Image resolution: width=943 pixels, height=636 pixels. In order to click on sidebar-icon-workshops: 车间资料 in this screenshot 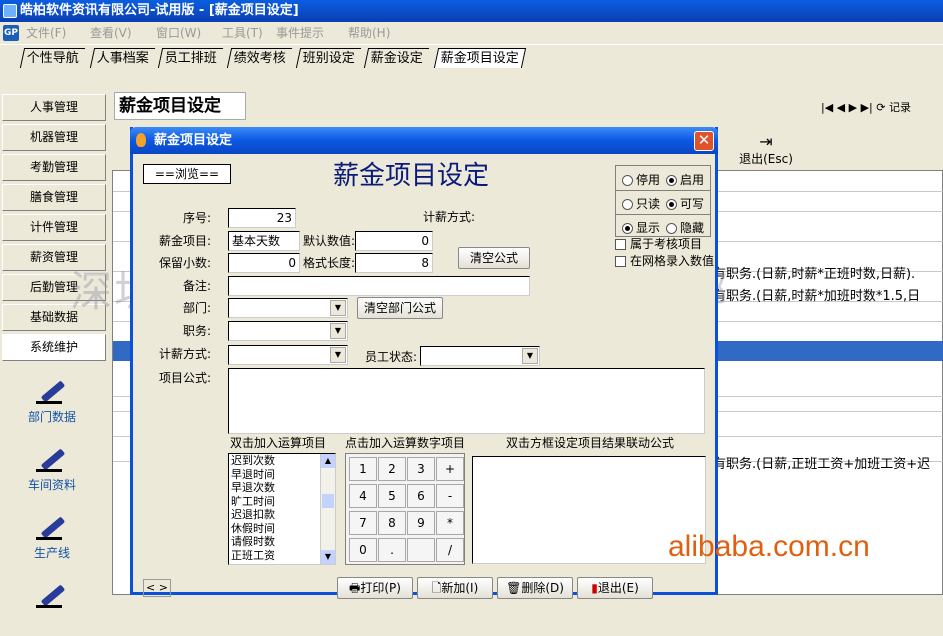, I will do `click(52, 470)`.